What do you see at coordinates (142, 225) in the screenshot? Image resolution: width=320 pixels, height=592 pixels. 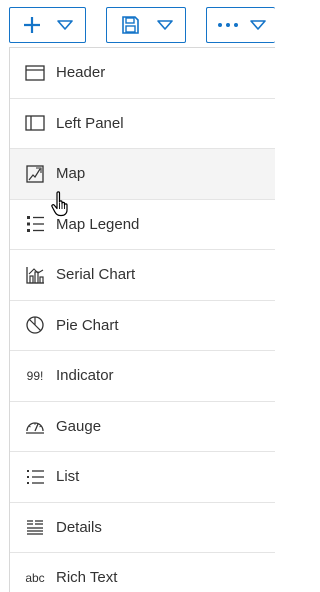 I see `menu-item-map-legend: Map Legend` at bounding box center [142, 225].